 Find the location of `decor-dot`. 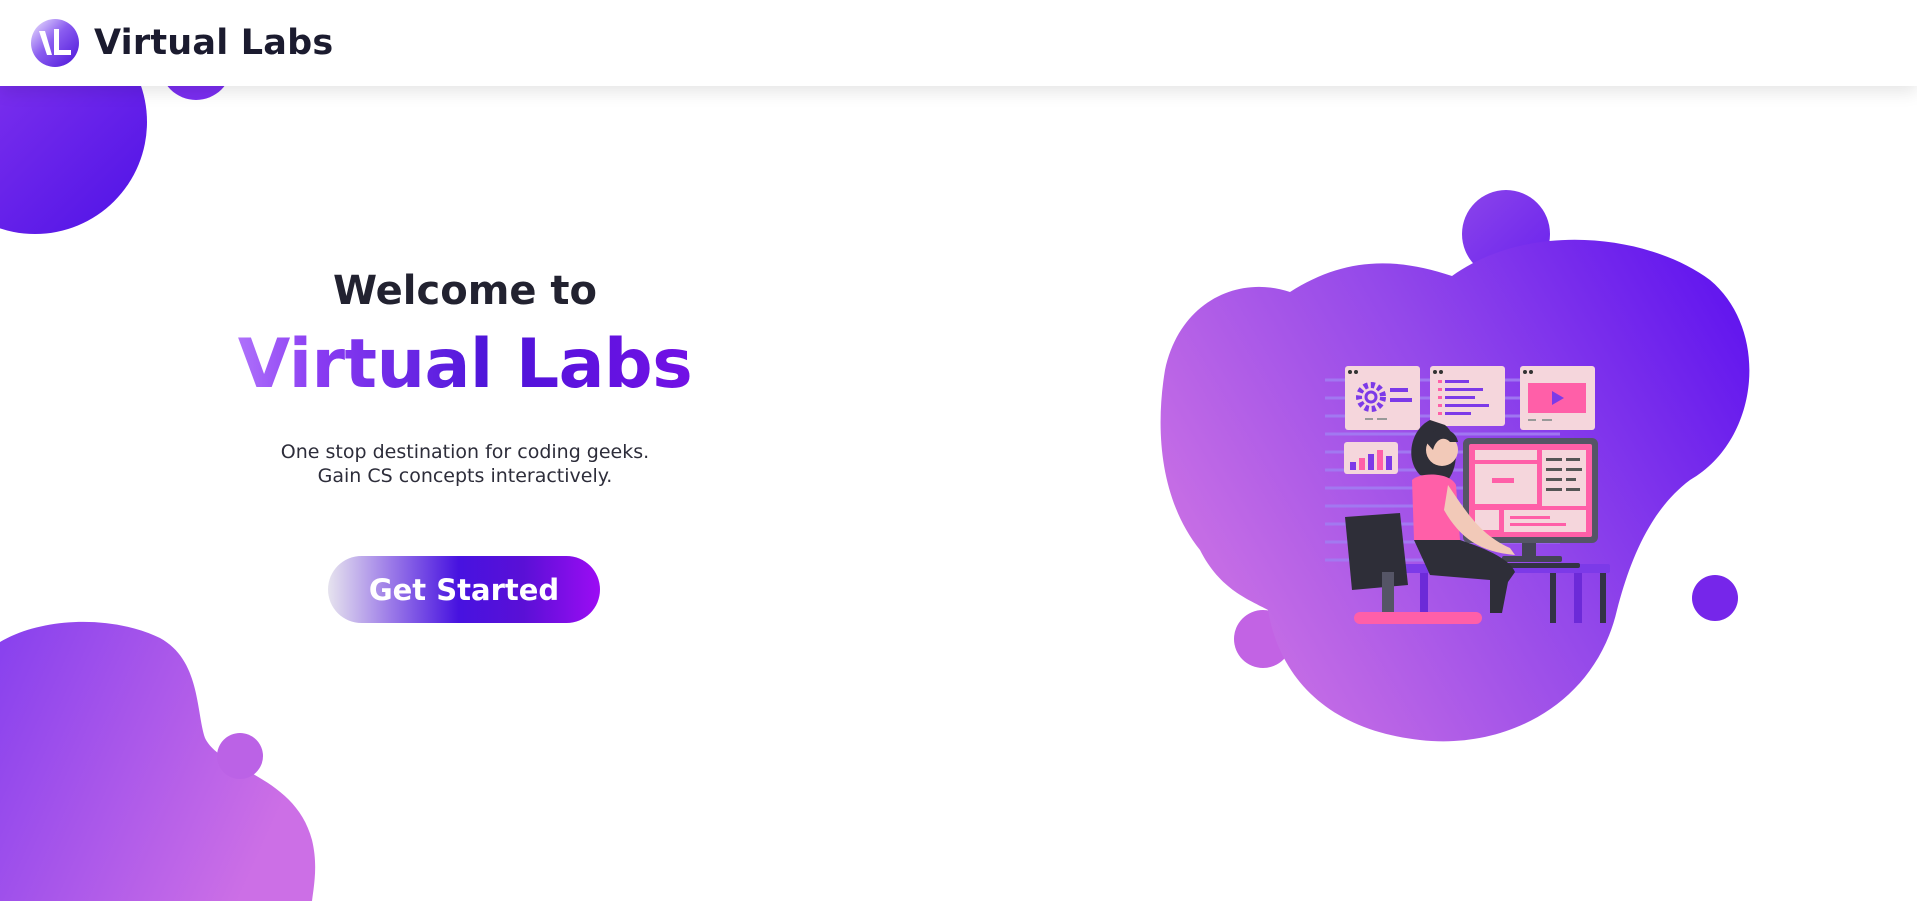

decor-dot is located at coordinates (1715, 598).